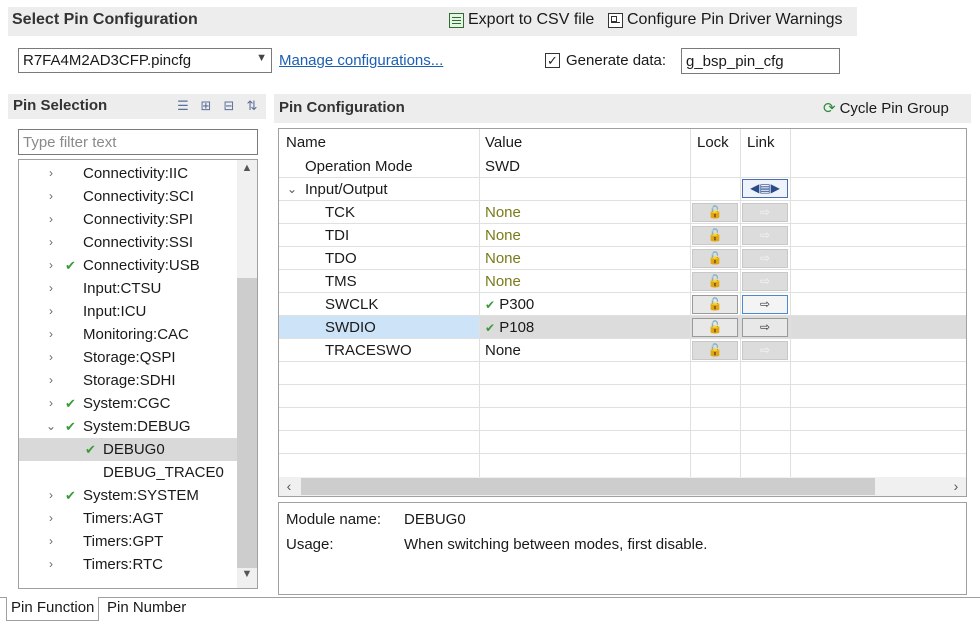 This screenshot has width=980, height=626. Describe the element at coordinates (306, 143) in the screenshot. I see `column-header-name: Name` at that location.